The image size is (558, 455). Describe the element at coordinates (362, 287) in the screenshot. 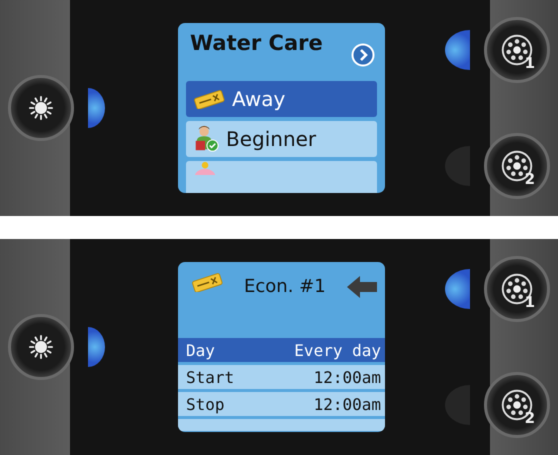

I see `back-icon` at that location.